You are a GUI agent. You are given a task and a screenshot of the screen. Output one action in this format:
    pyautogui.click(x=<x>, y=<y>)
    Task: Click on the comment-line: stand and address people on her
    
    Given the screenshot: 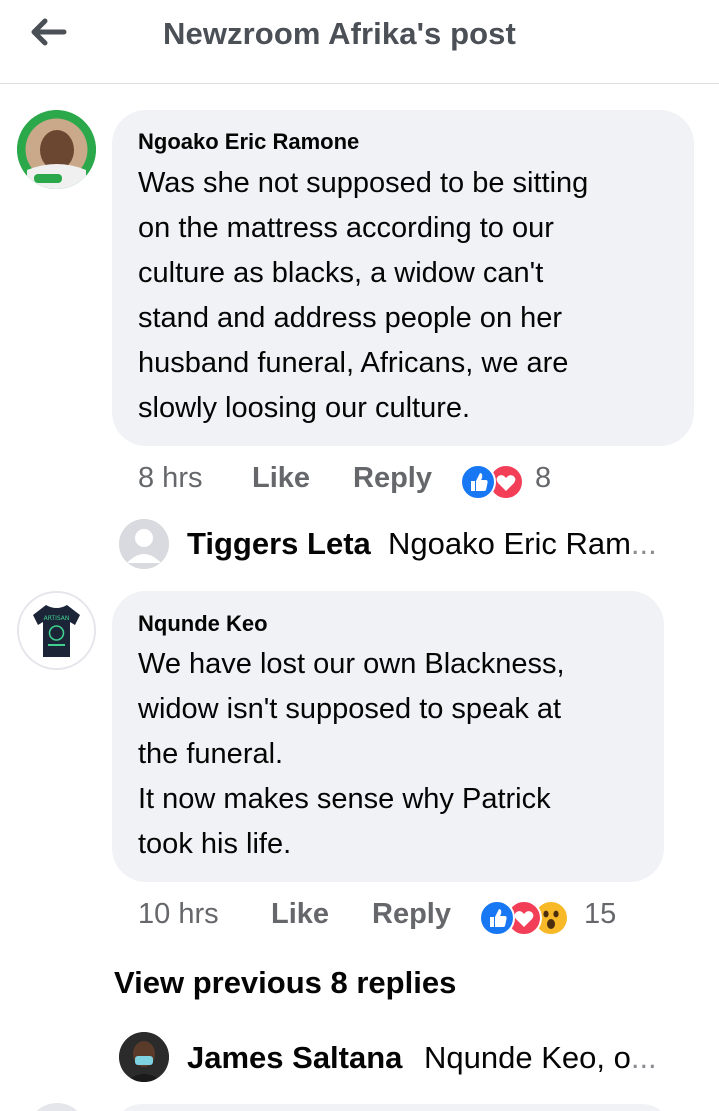 What is the action you would take?
    pyautogui.click(x=350, y=318)
    